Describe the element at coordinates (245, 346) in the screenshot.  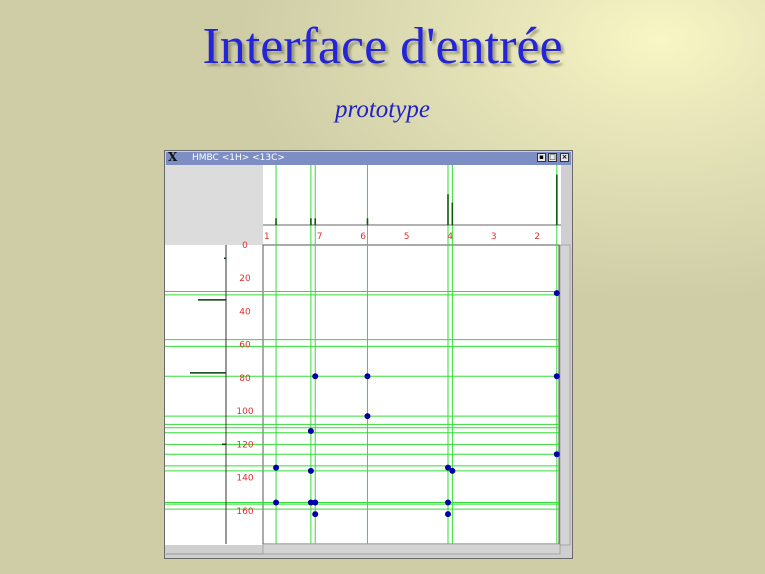
I see `y-tick-label: 60` at that location.